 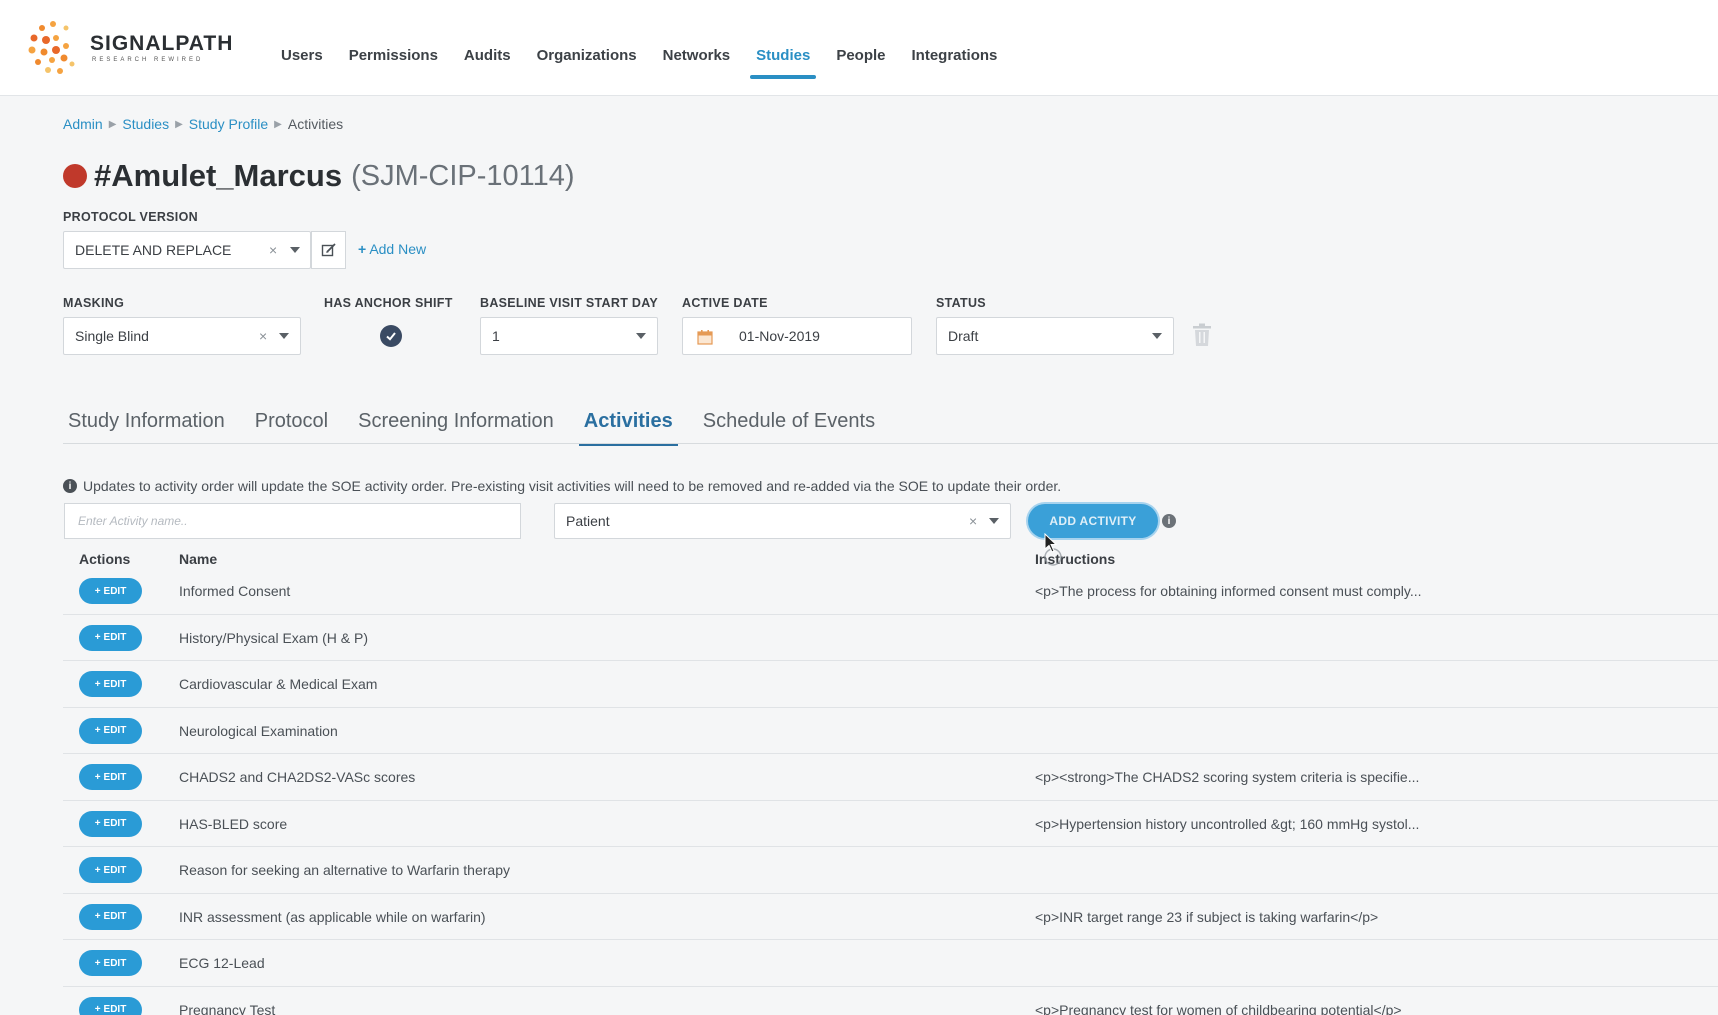 What do you see at coordinates (138, 48) in the screenshot?
I see `signalpath-logo: SIGNALPATH RESEARCH REWIRED` at bounding box center [138, 48].